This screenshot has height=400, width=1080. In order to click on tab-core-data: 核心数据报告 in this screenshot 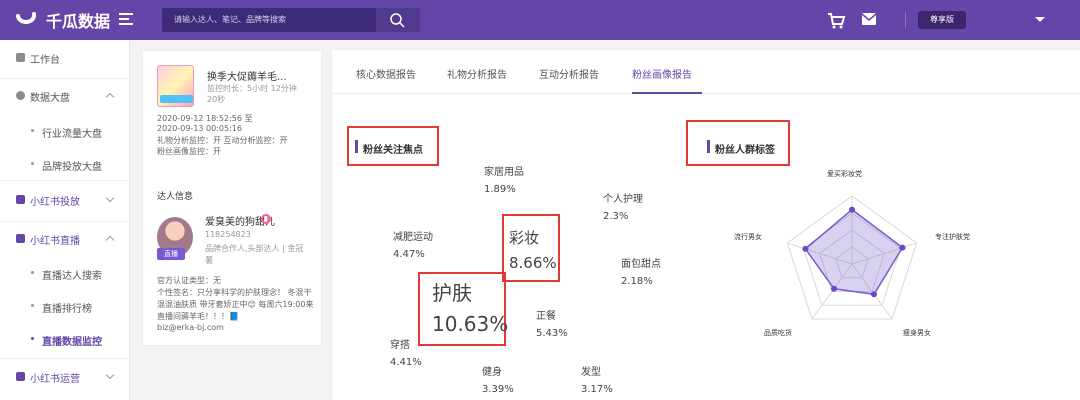, I will do `click(386, 73)`.